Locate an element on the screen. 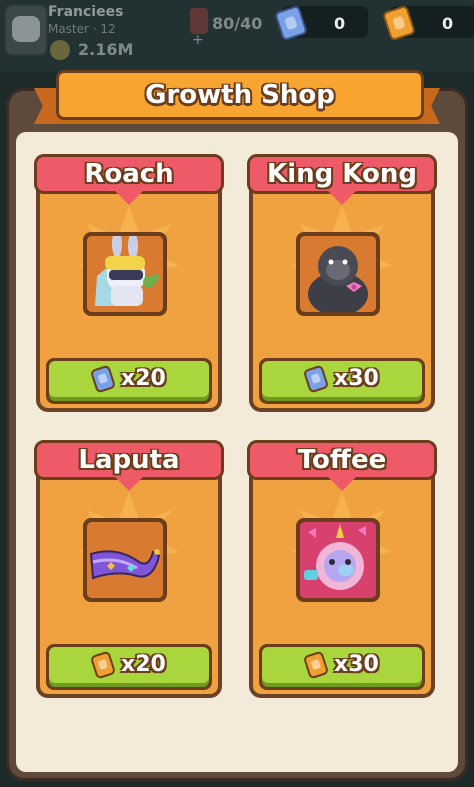  king-kong-portrait is located at coordinates (338, 274).